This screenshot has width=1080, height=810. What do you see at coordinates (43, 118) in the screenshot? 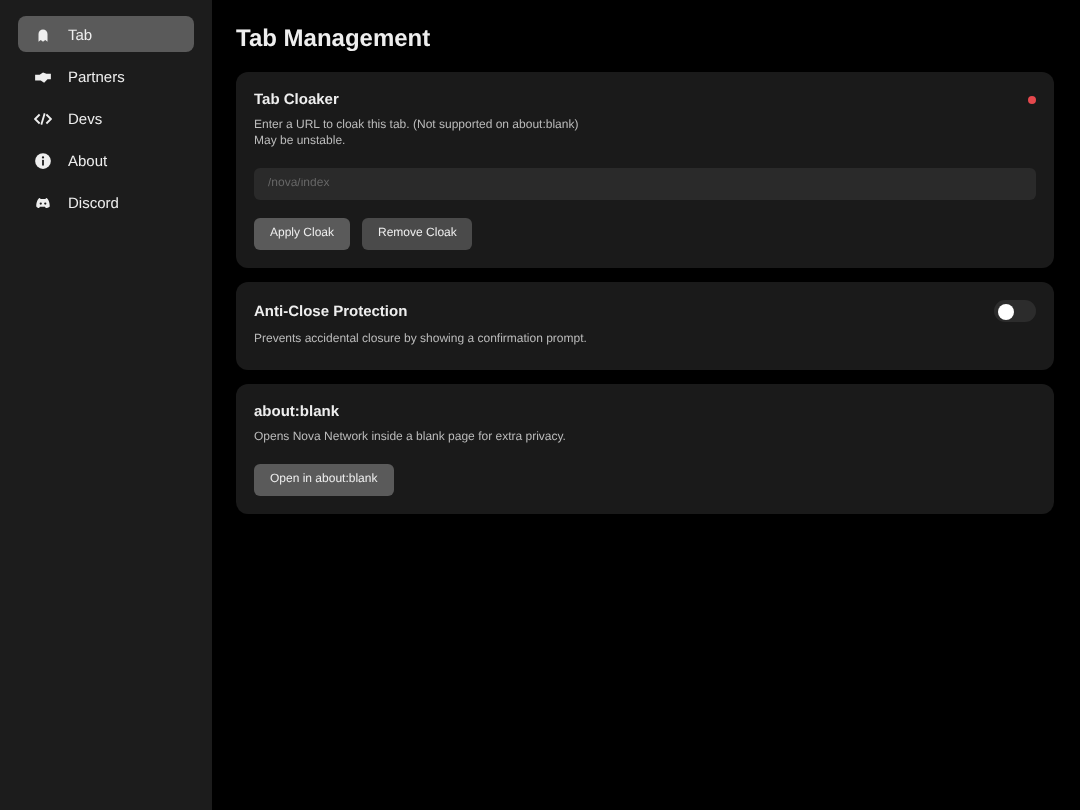
I see `code-icon` at bounding box center [43, 118].